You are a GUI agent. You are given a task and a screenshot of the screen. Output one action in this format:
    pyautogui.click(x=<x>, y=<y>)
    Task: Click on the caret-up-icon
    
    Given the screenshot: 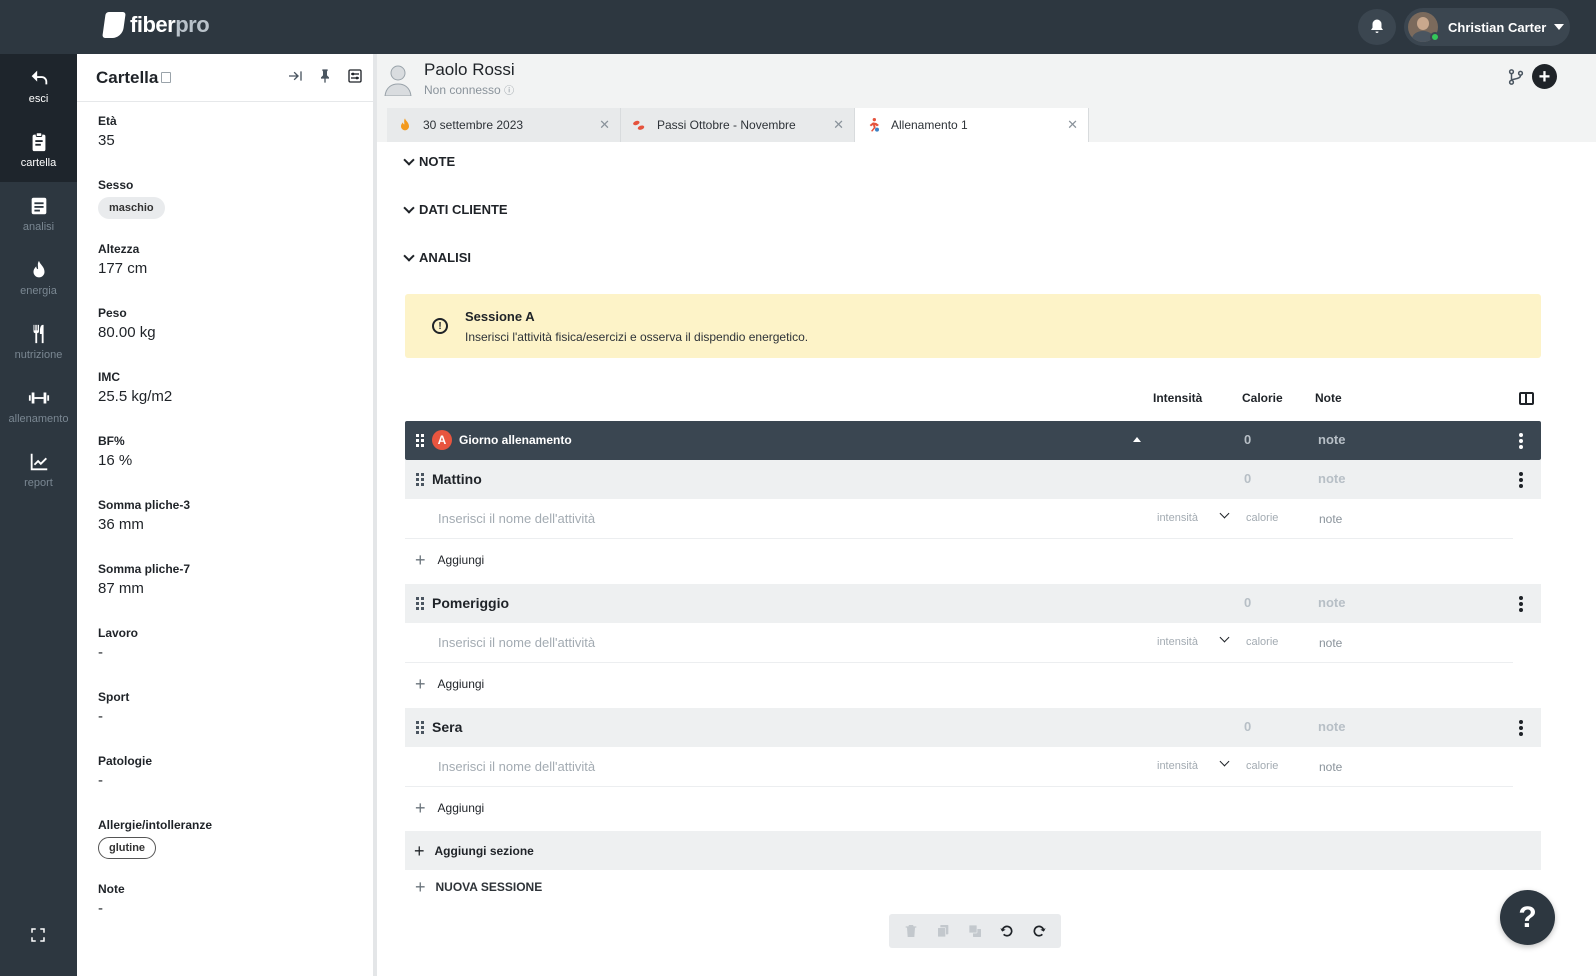 What is the action you would take?
    pyautogui.click(x=1137, y=439)
    